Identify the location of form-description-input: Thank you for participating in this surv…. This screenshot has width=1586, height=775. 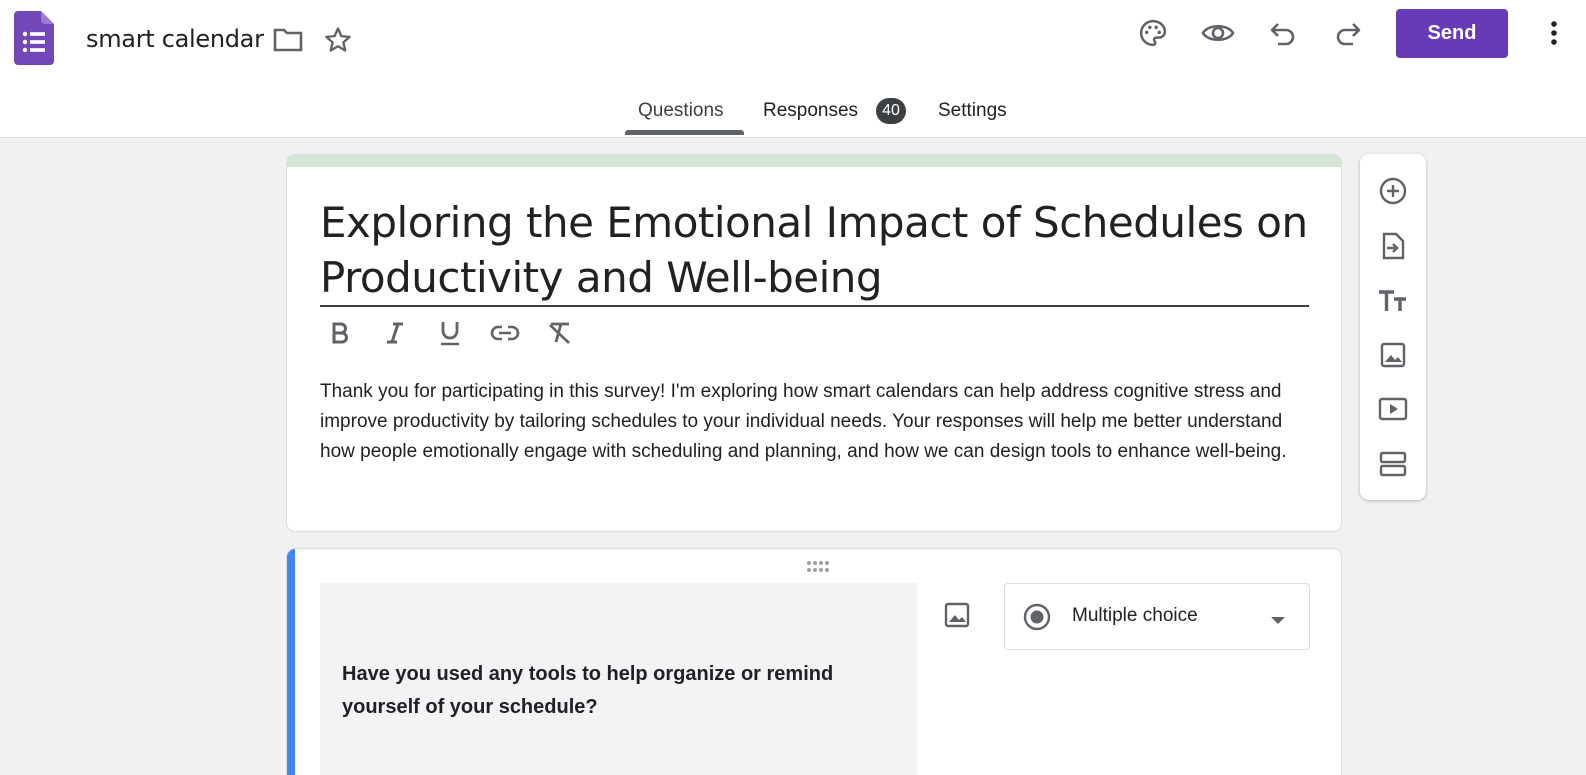
(815, 422).